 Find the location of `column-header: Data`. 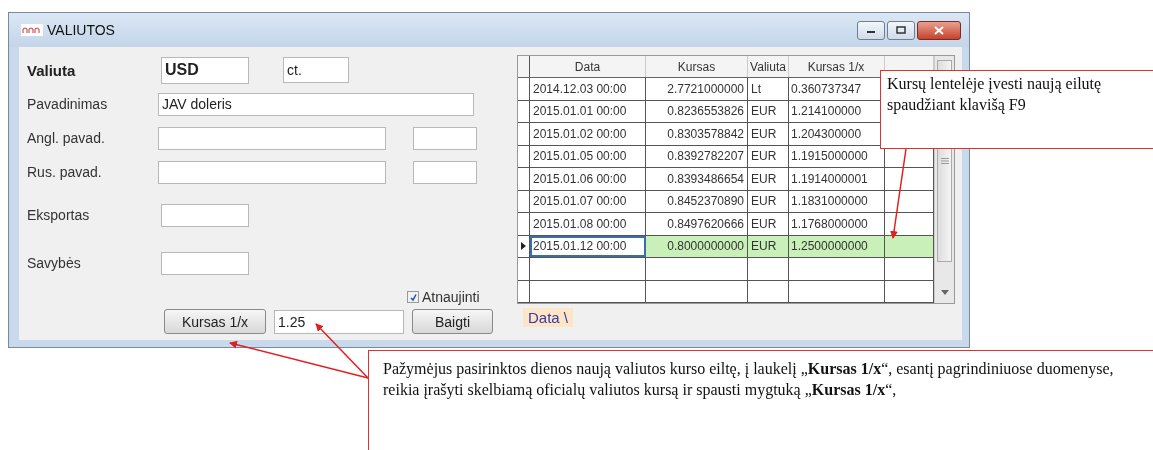

column-header: Data is located at coordinates (588, 66).